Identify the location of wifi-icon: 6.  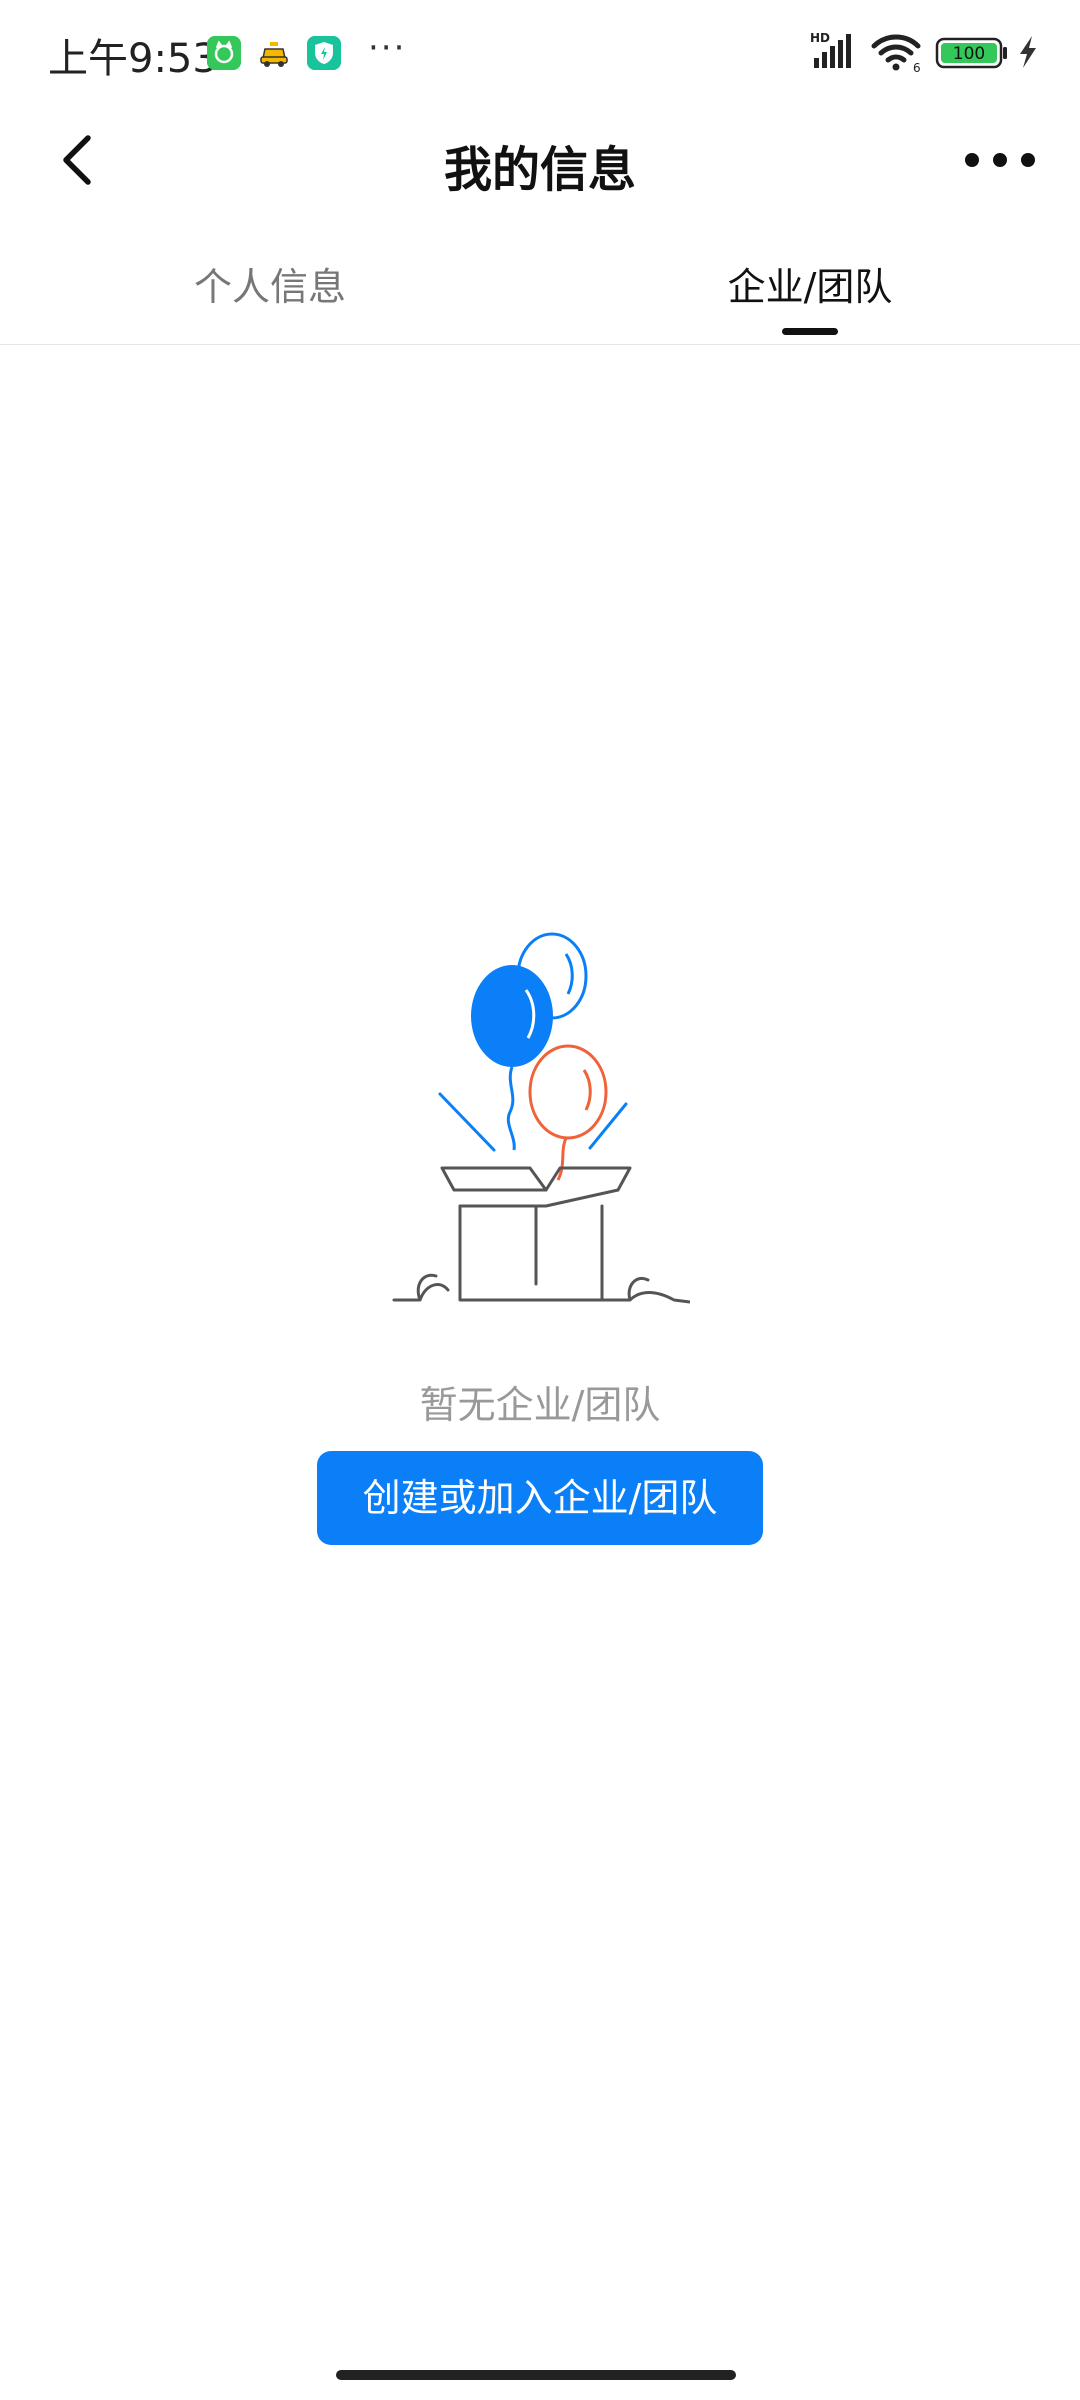
(896, 54).